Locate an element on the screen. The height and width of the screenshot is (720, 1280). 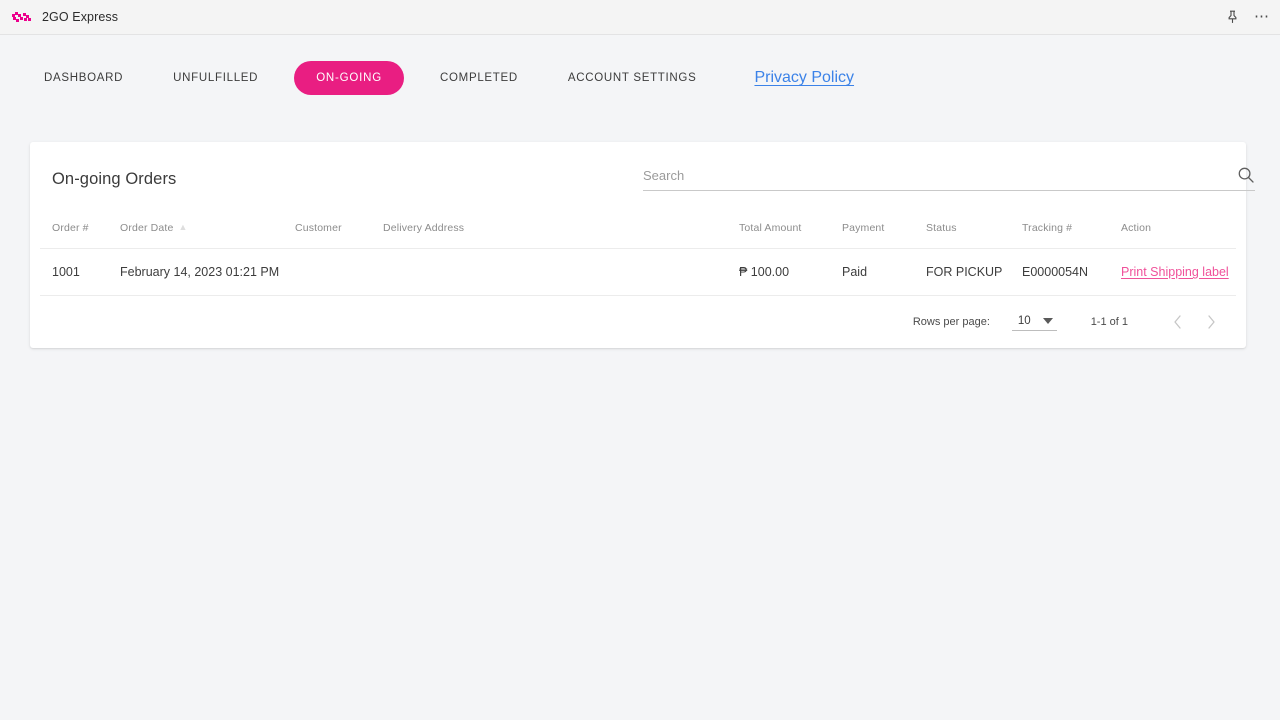
page-title: On-going Orders is located at coordinates (114, 179).